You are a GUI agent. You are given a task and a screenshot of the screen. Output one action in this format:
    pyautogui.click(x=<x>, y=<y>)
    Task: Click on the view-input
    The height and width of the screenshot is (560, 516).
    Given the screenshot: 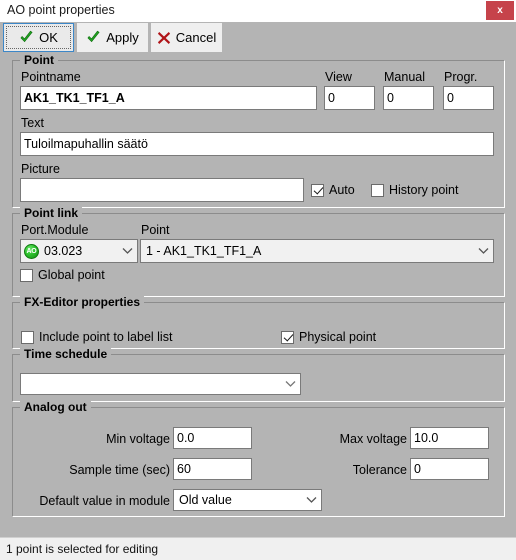 What is the action you would take?
    pyautogui.click(x=349, y=98)
    